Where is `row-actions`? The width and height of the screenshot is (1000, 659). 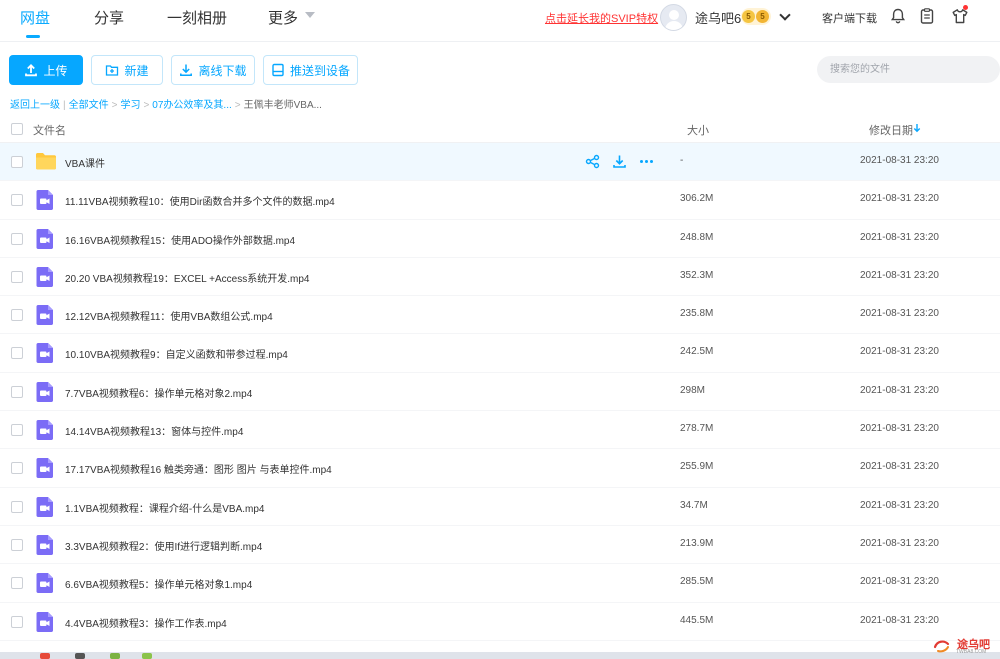 row-actions is located at coordinates (619, 161).